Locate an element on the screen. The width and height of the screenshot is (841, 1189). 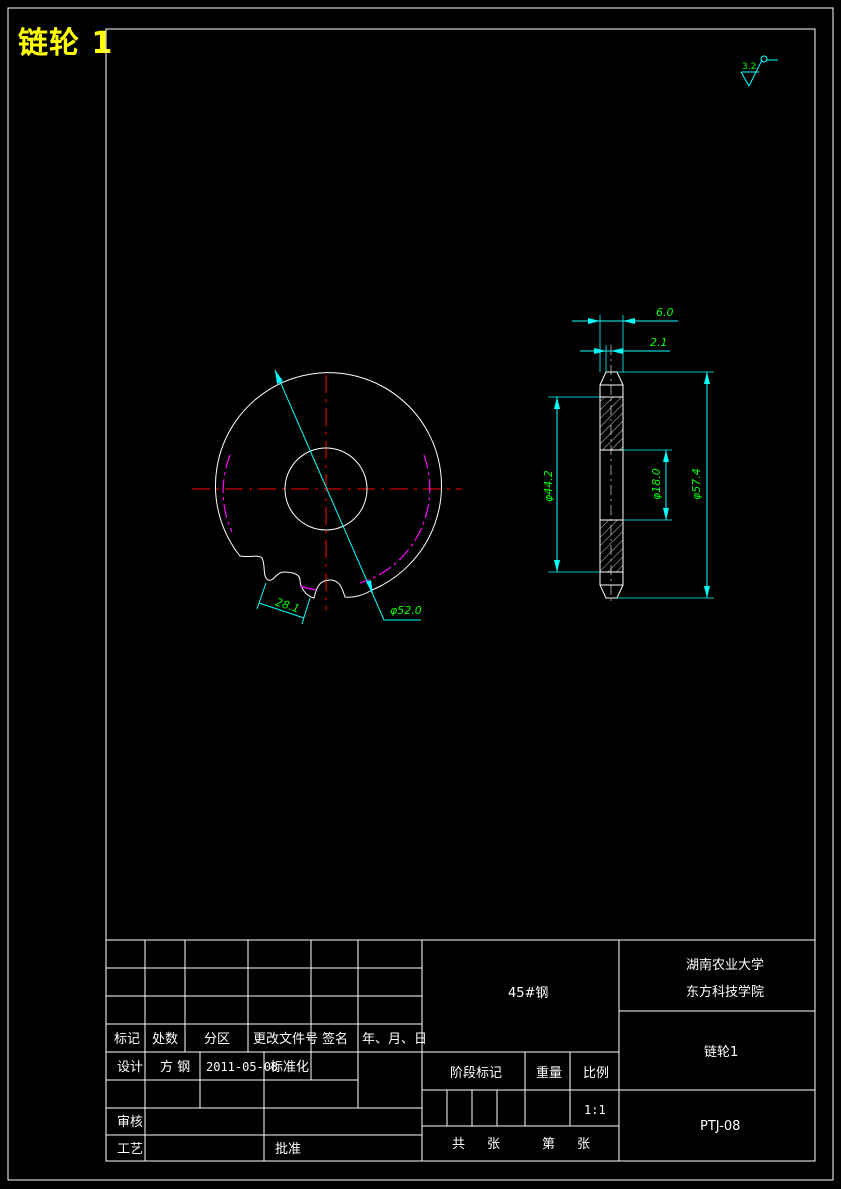
header-signature: 签名 is located at coordinates (335, 1039).